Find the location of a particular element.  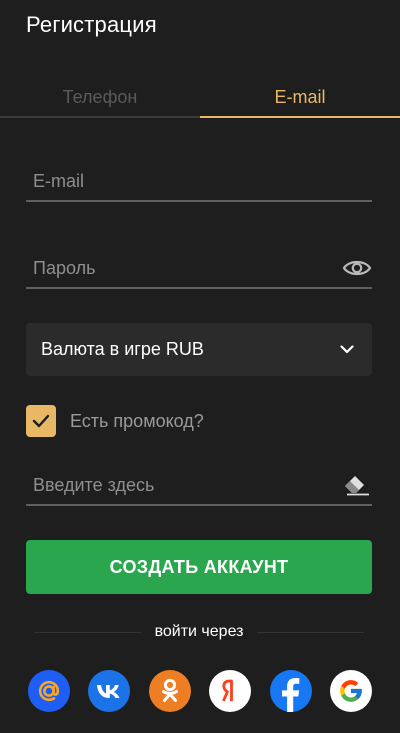

promo-checkbox-row: Есть промокод? is located at coordinates (115, 421).